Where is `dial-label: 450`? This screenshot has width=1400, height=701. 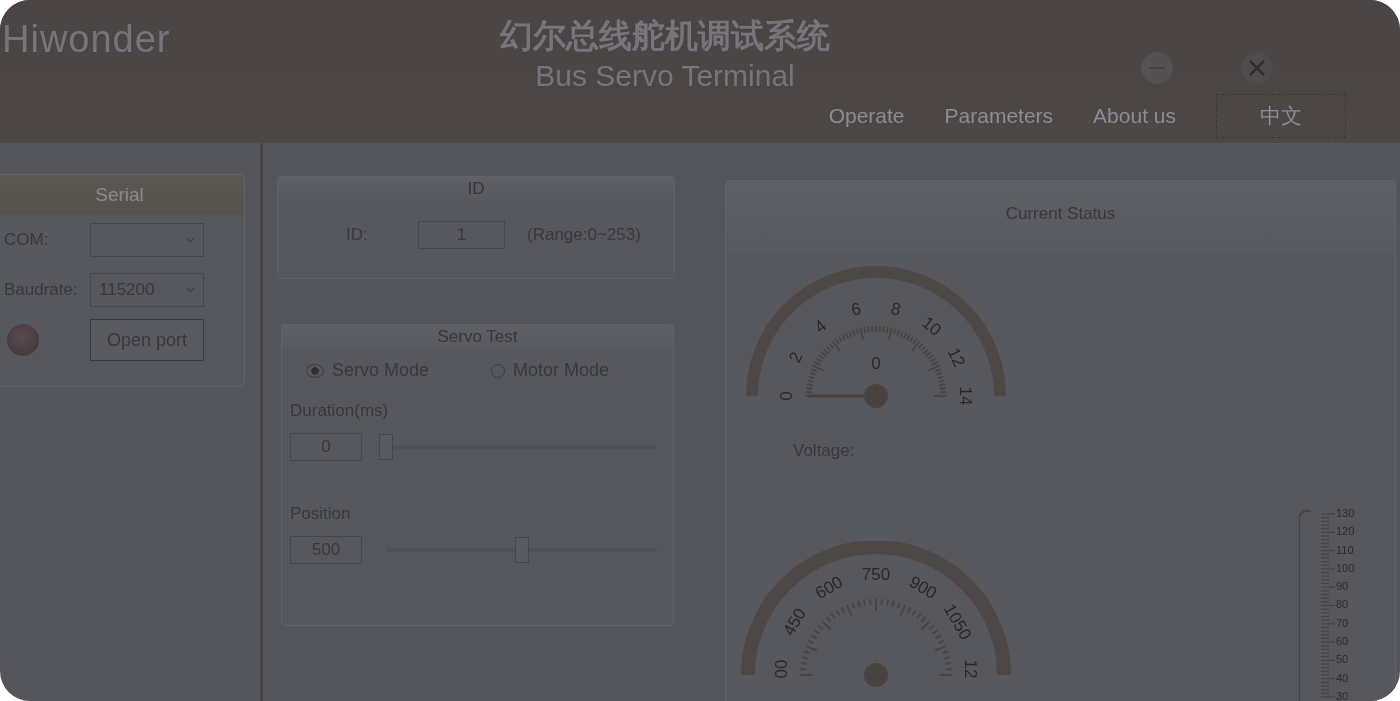
dial-label: 450 is located at coordinates (794, 622).